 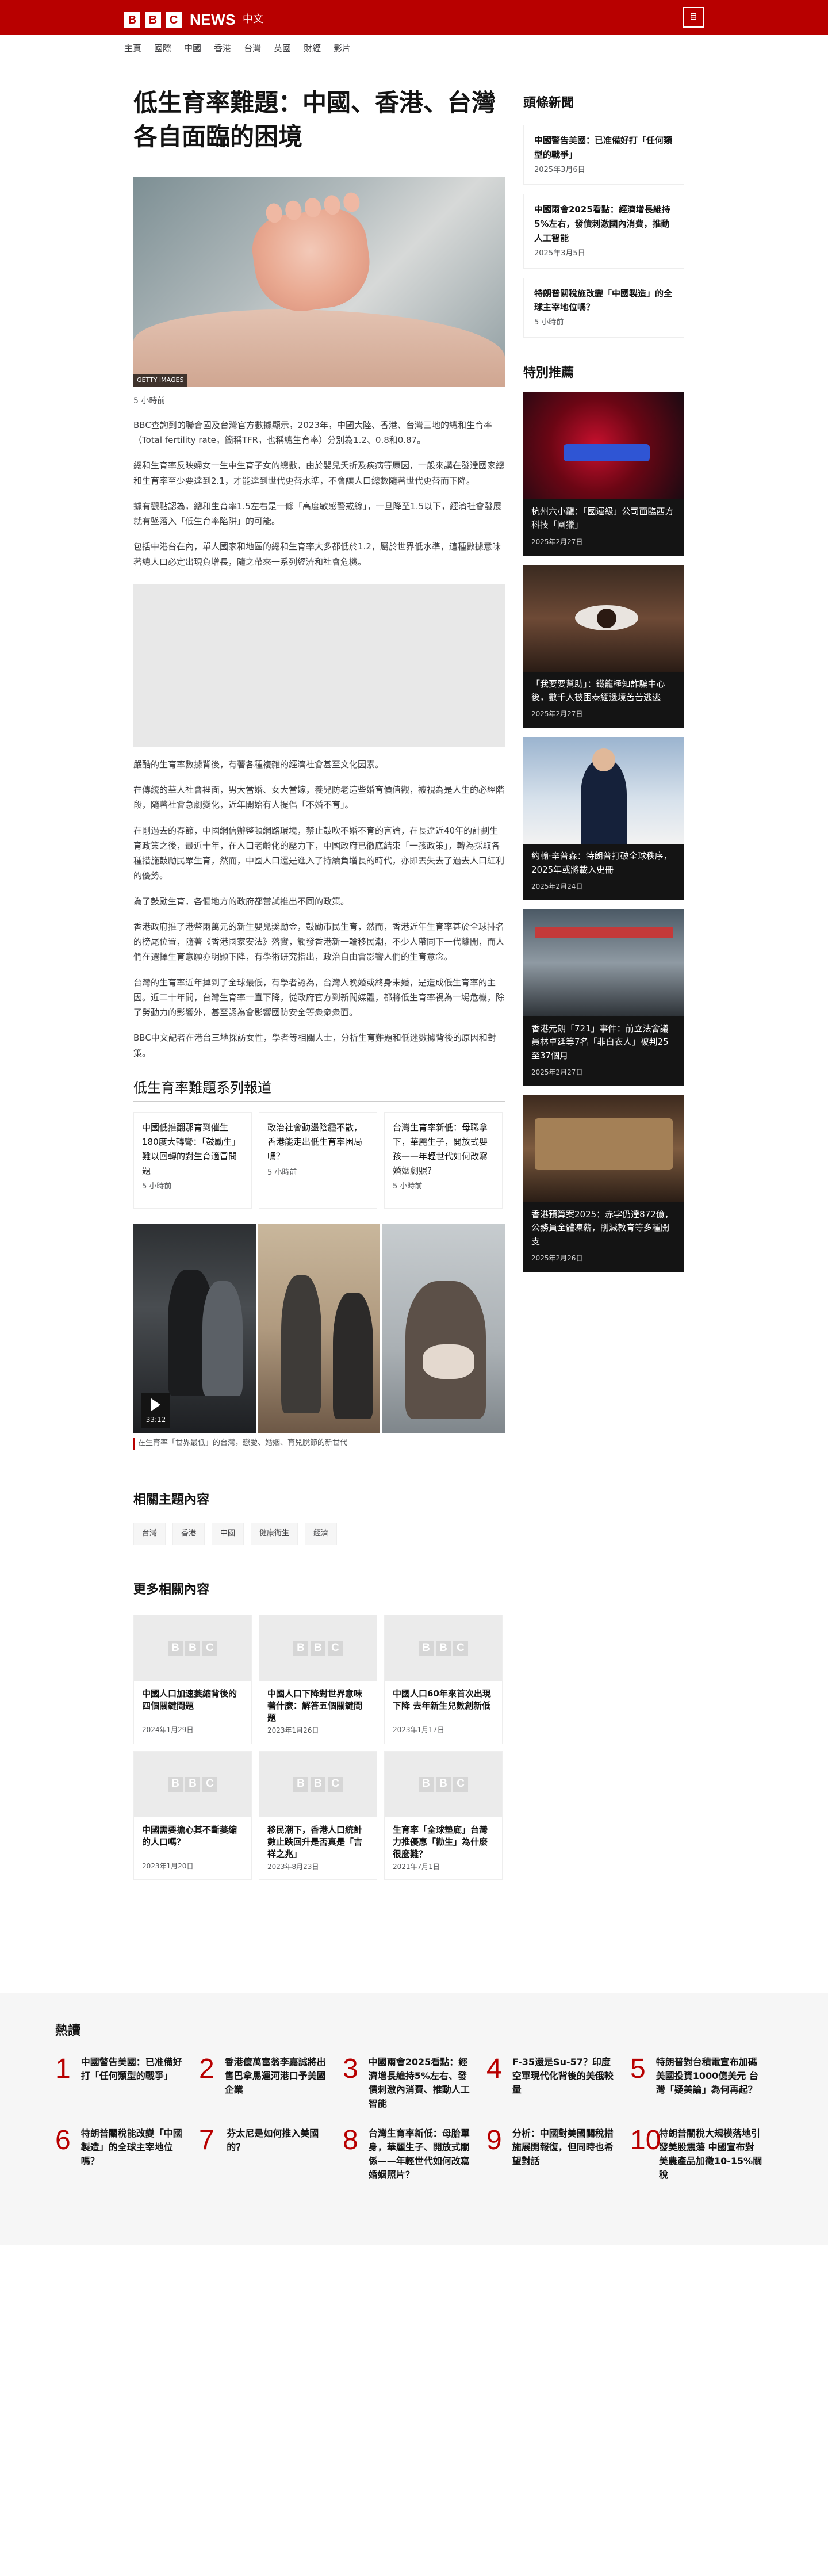 I want to click on rank-number: 6, so click(x=63, y=2140).